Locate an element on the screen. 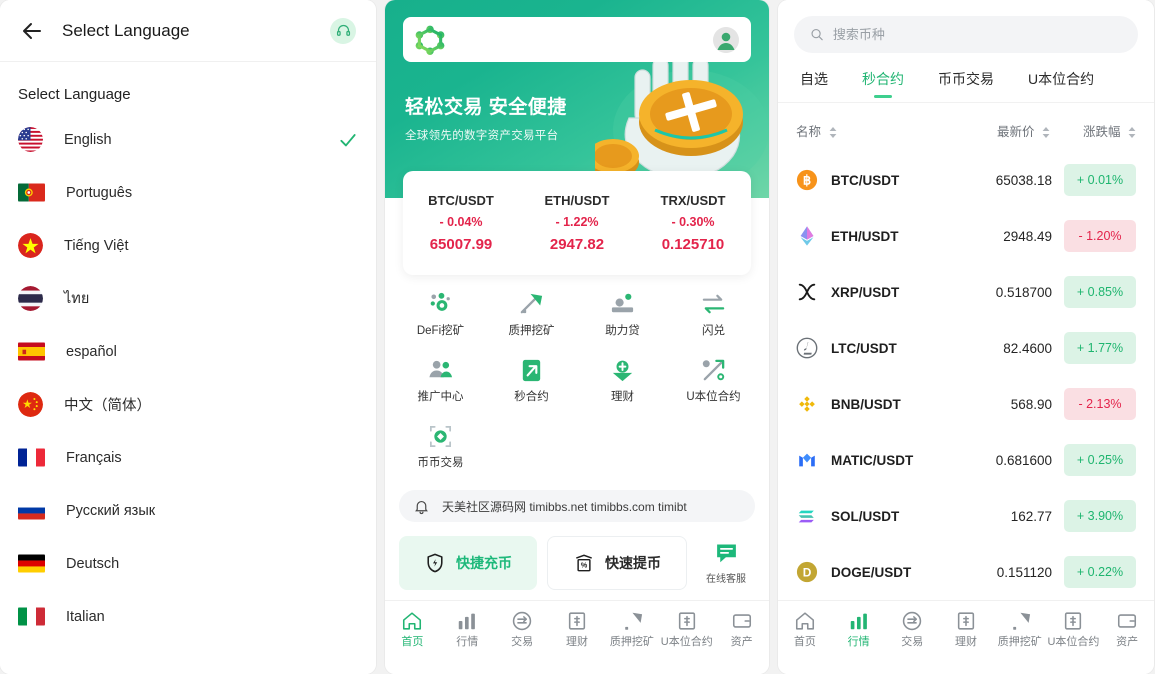 The width and height of the screenshot is (1155, 674). market-column-header: 名称 最新价 涨跌幅 is located at coordinates (966, 127).